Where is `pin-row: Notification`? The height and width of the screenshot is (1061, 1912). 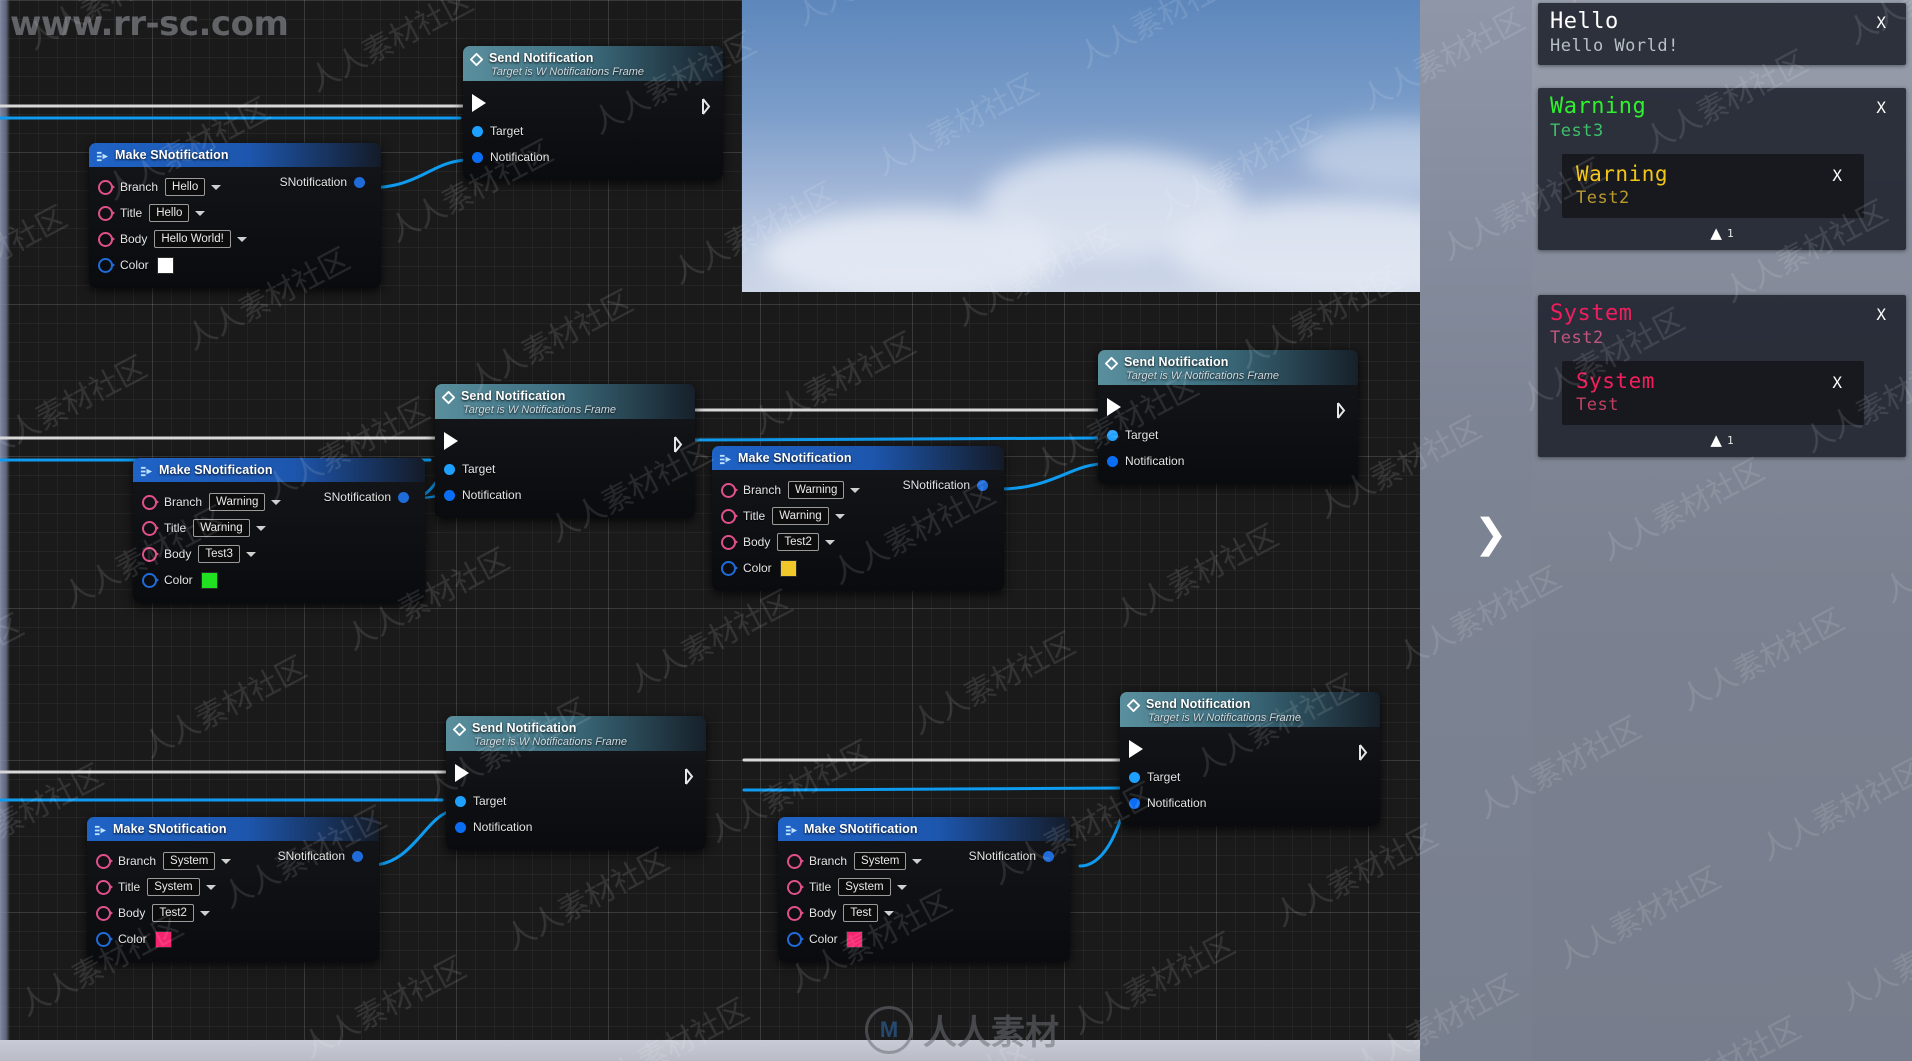 pin-row: Notification is located at coordinates (565, 495).